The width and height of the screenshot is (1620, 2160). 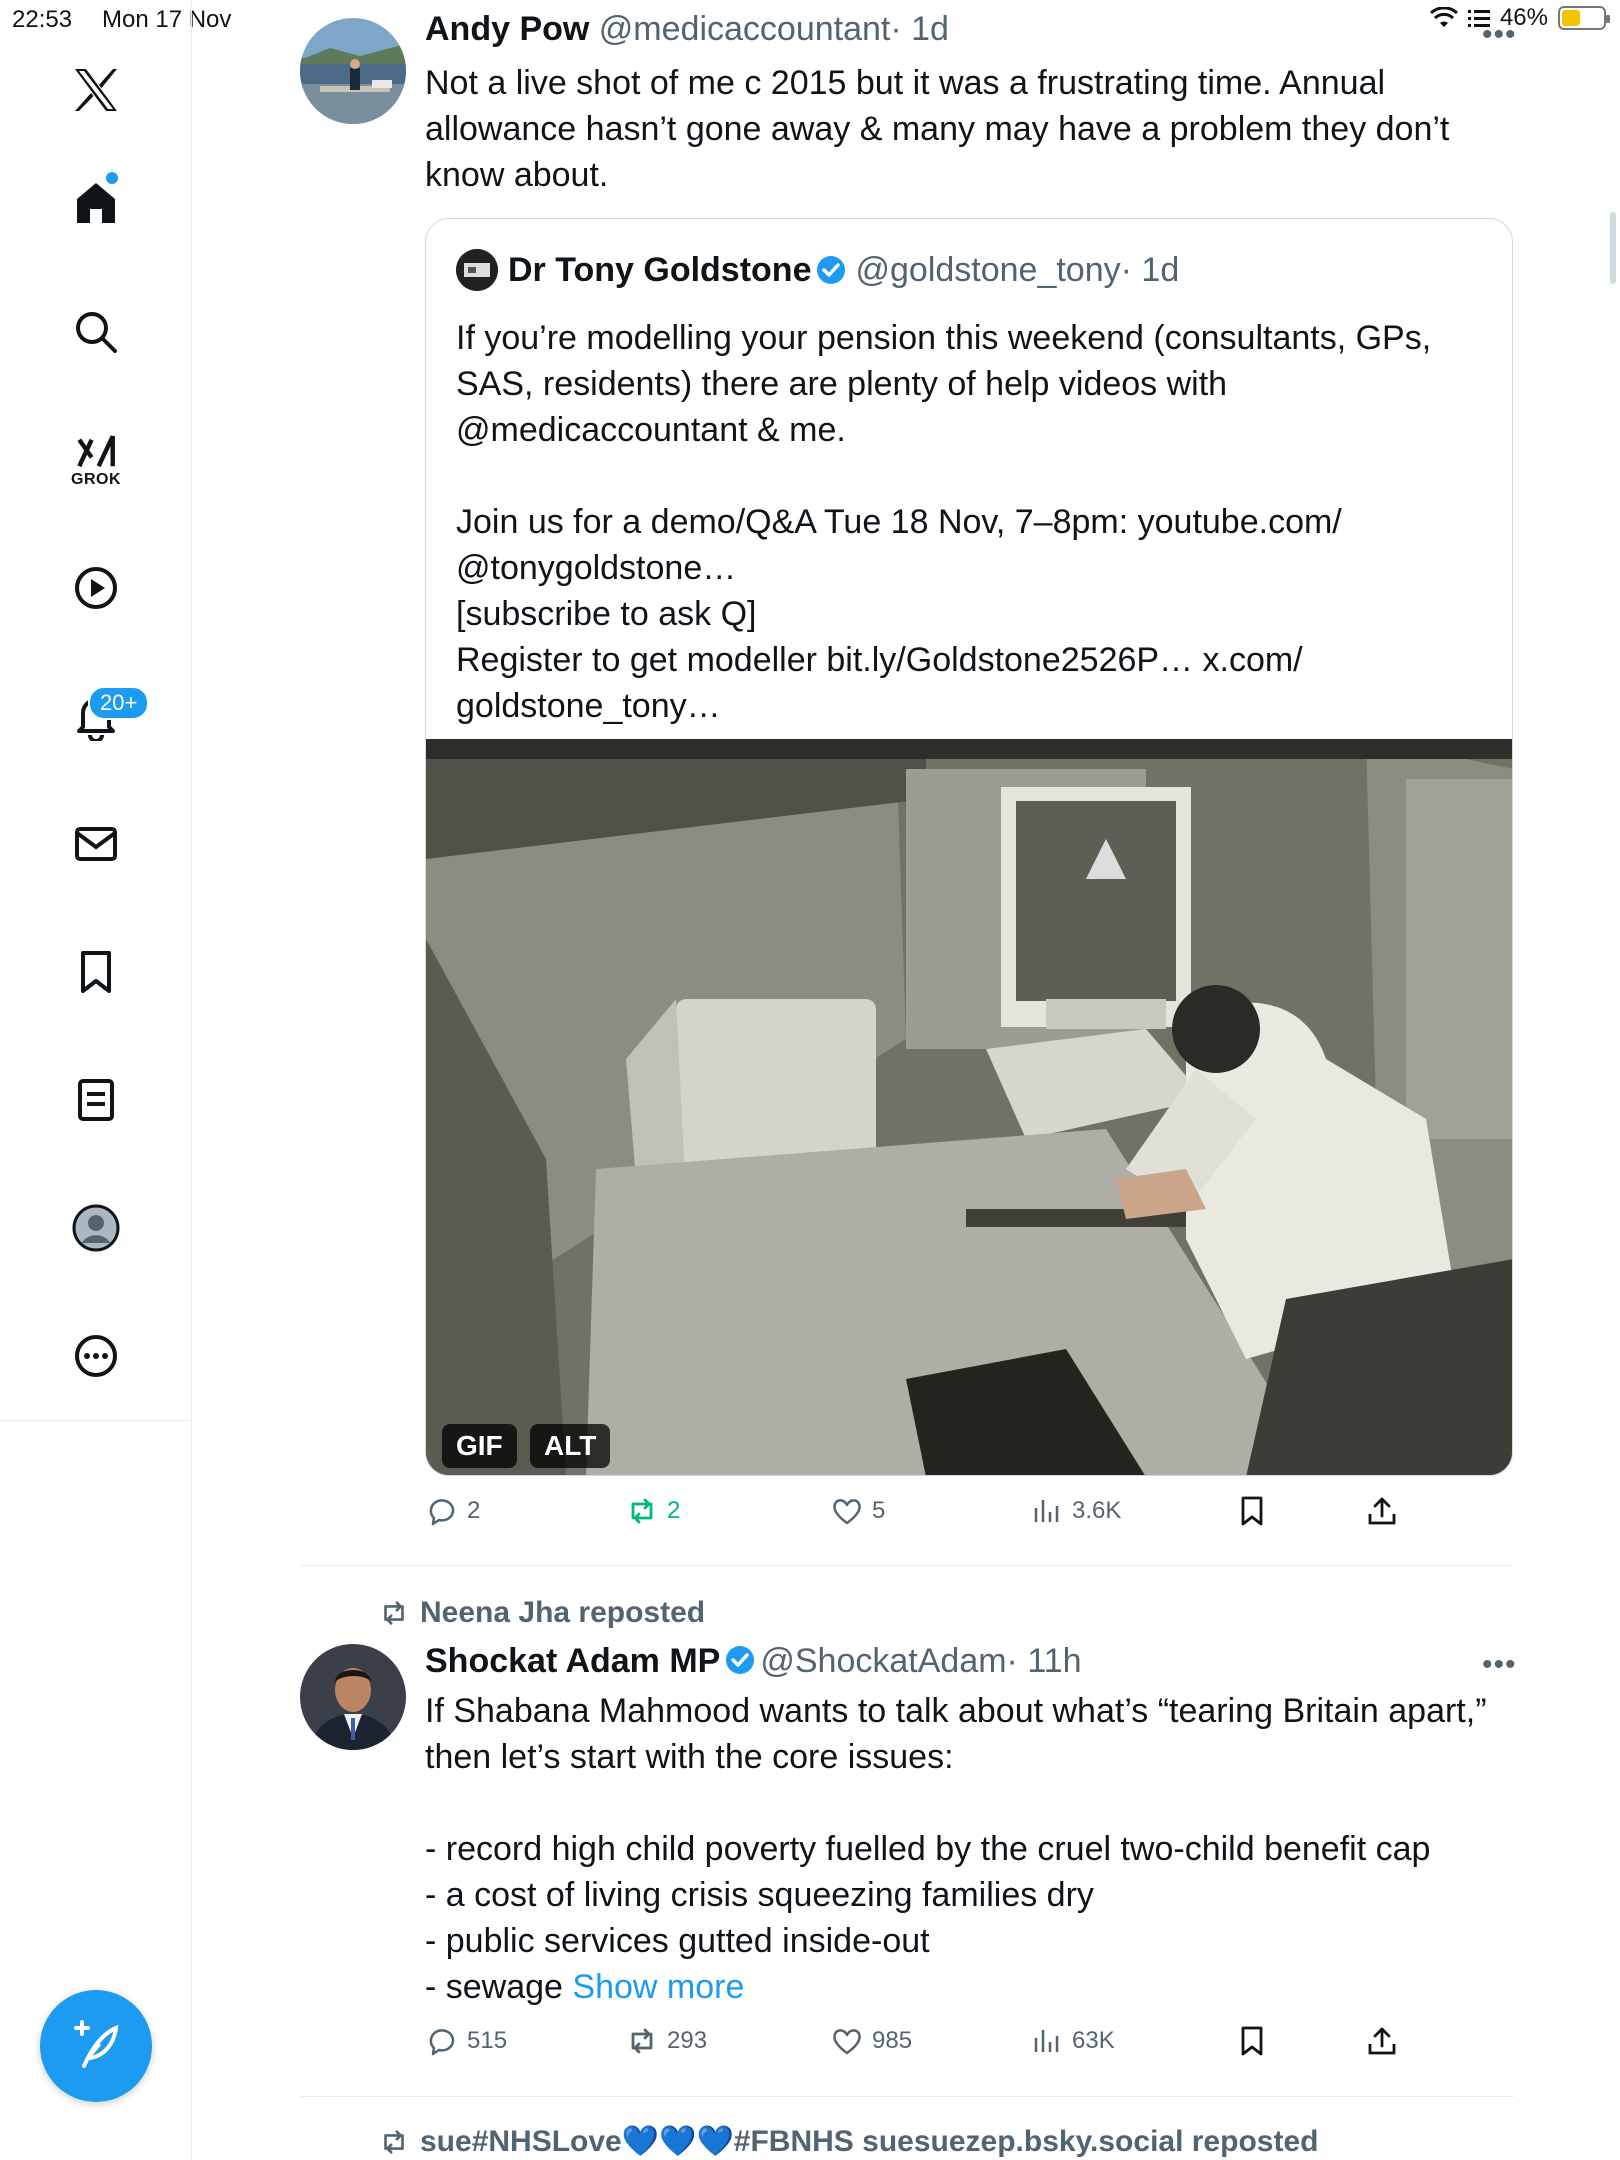 I want to click on gif-badge: GIF, so click(x=479, y=1446).